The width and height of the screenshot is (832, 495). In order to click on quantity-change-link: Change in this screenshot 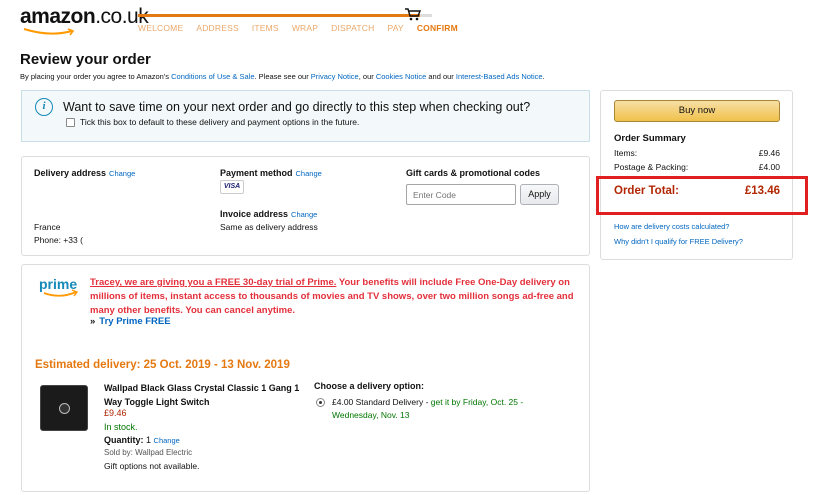, I will do `click(167, 440)`.